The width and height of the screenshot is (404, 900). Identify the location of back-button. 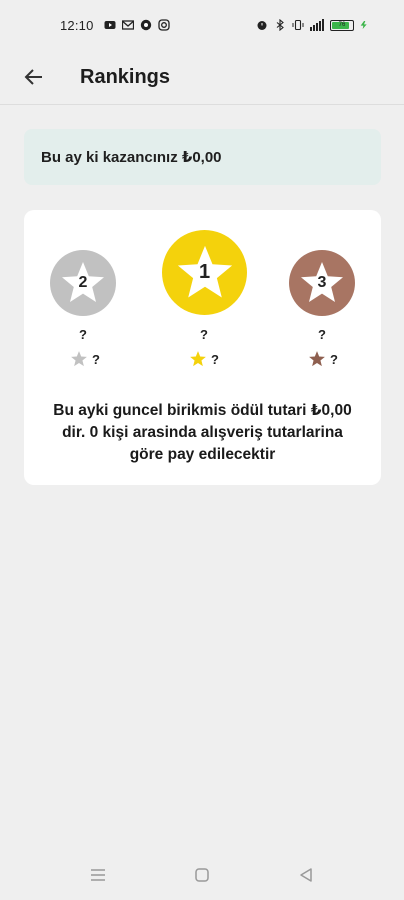
(34, 77).